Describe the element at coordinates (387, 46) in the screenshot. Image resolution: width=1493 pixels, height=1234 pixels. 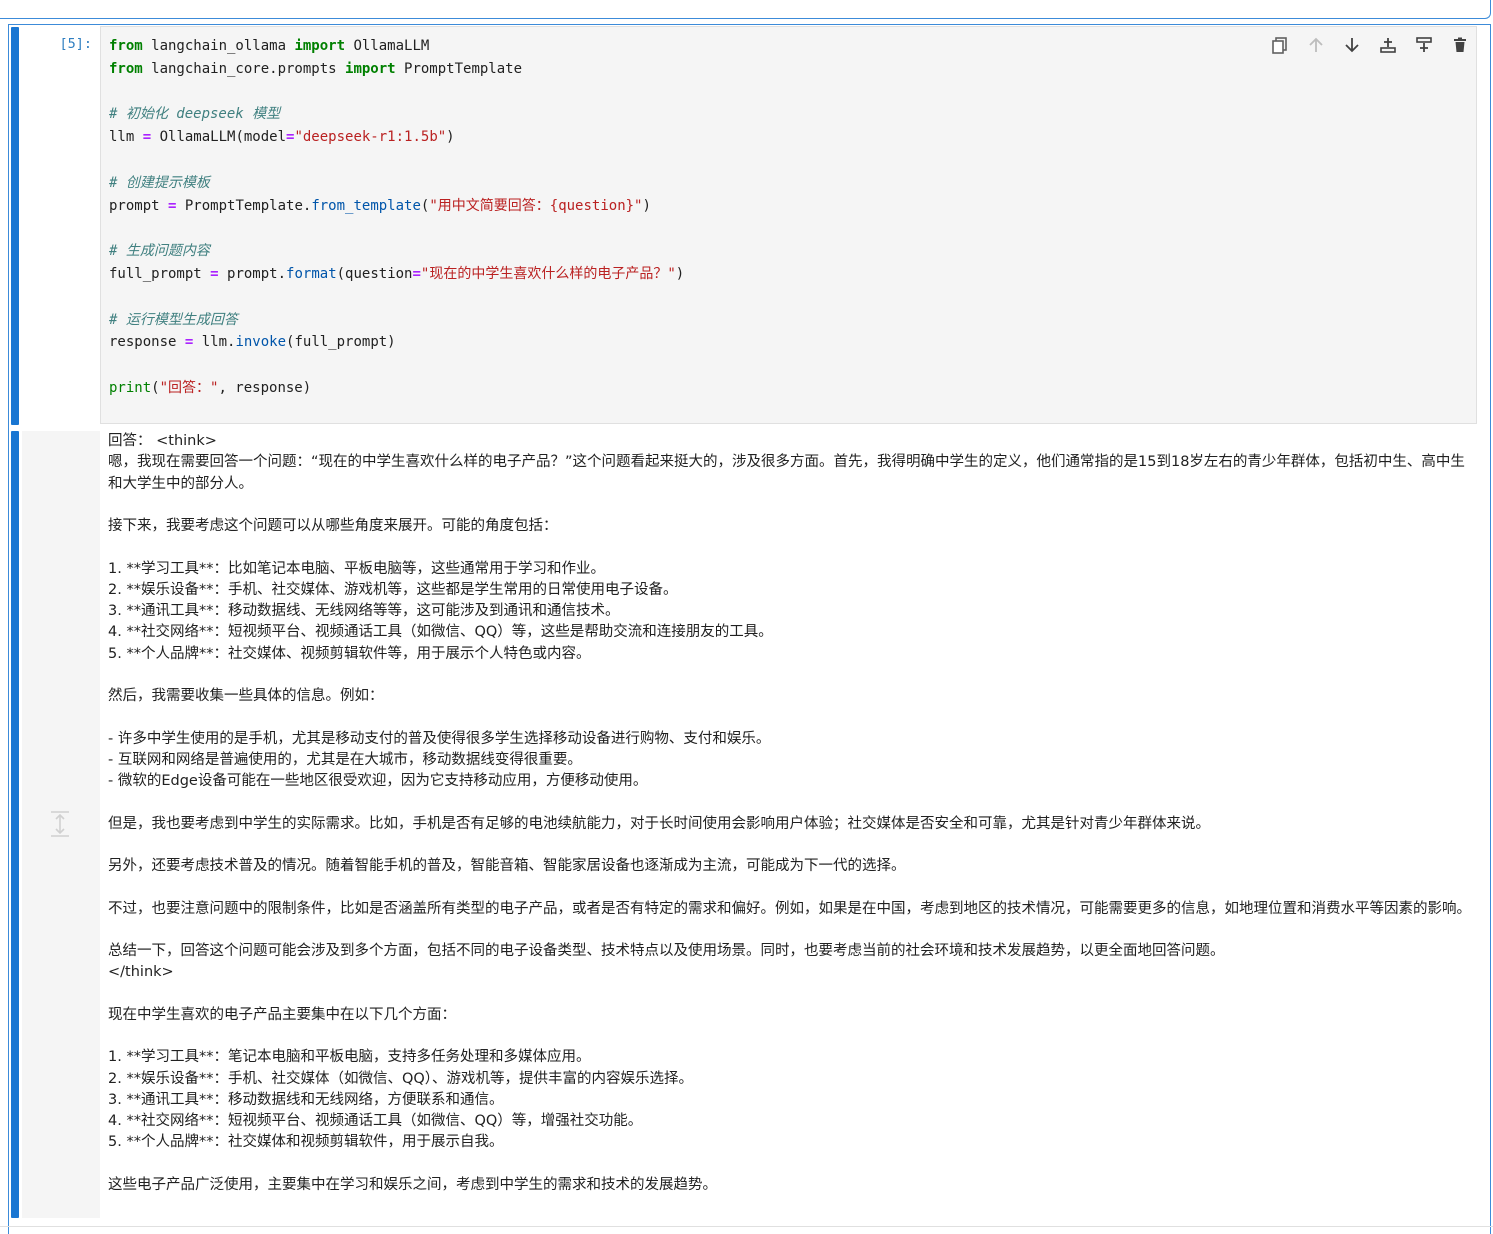
I see `code-token: OllamaLLM` at that location.